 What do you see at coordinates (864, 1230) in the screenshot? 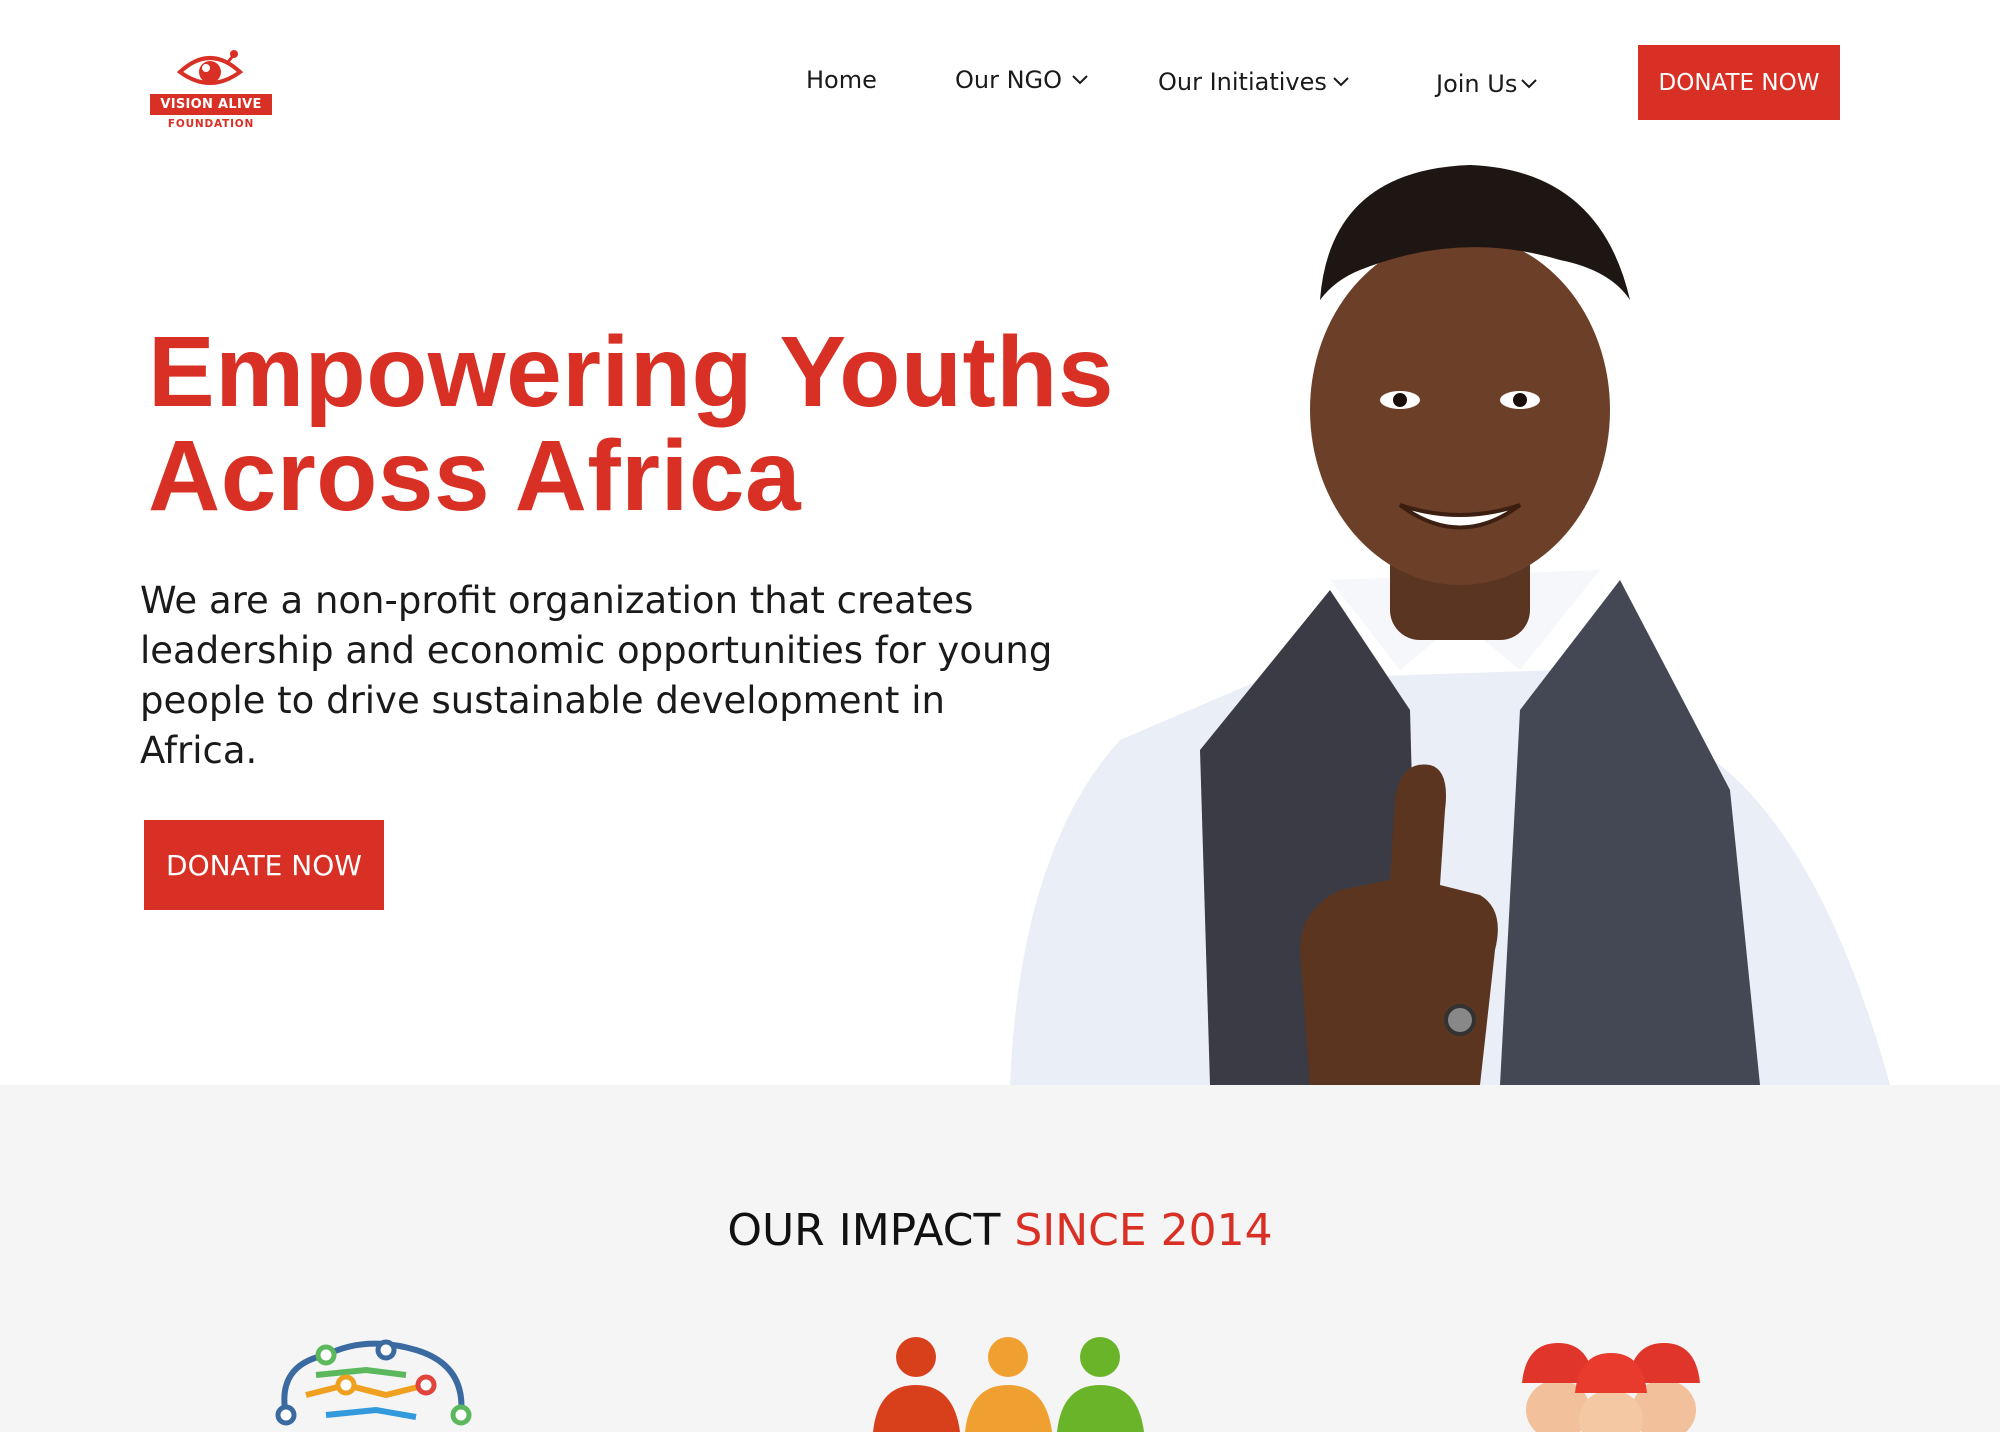
I see `impact-title-prefix: OUR IMPACT` at bounding box center [864, 1230].